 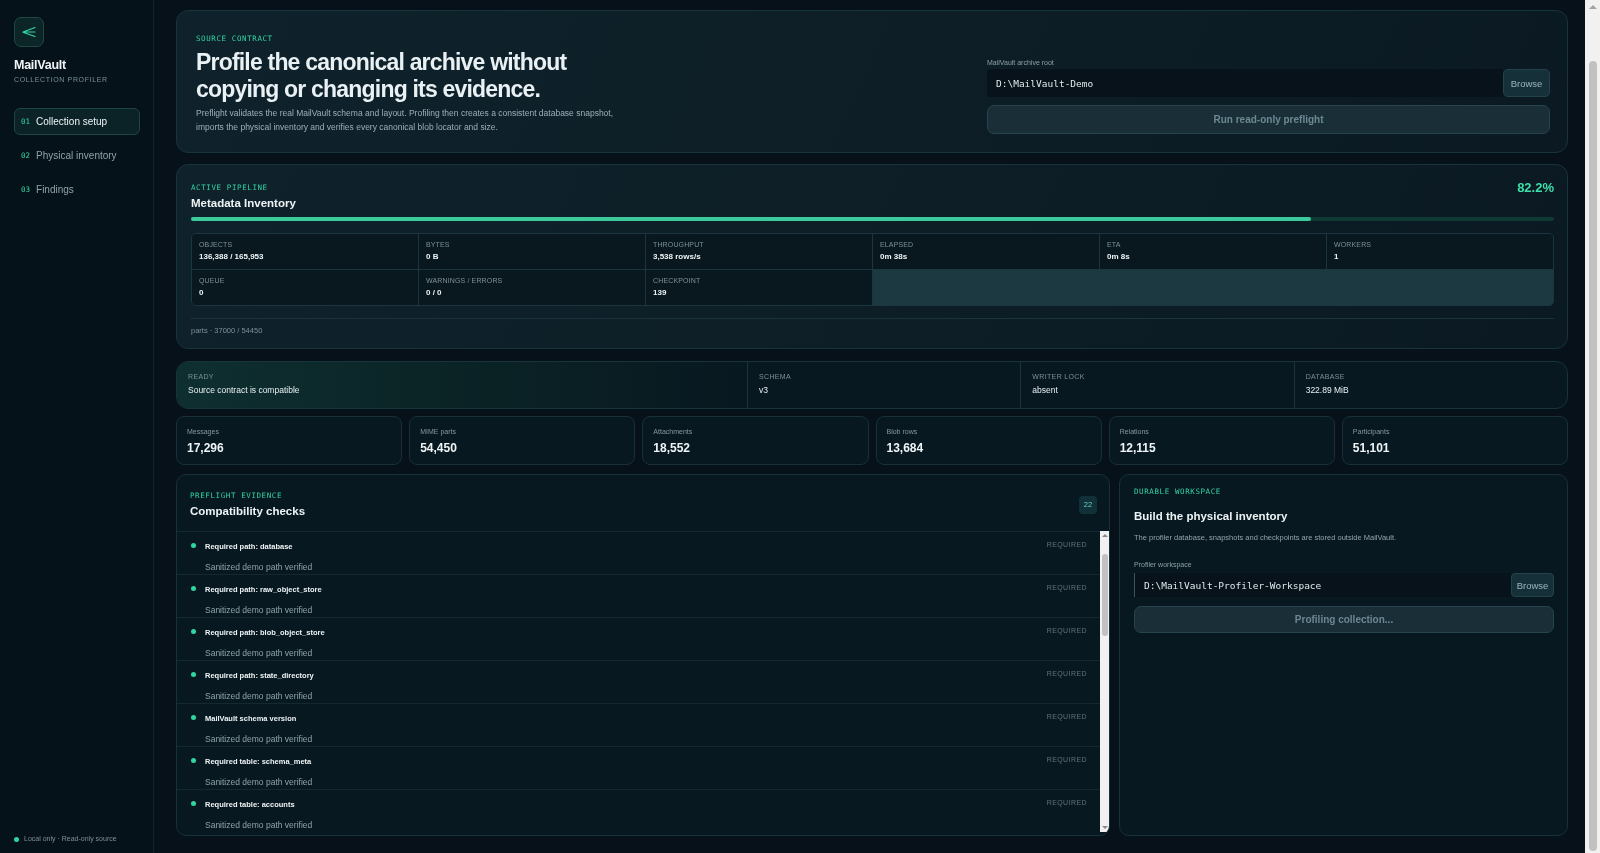 What do you see at coordinates (1045, 390) in the screenshot?
I see `status-value: absent` at bounding box center [1045, 390].